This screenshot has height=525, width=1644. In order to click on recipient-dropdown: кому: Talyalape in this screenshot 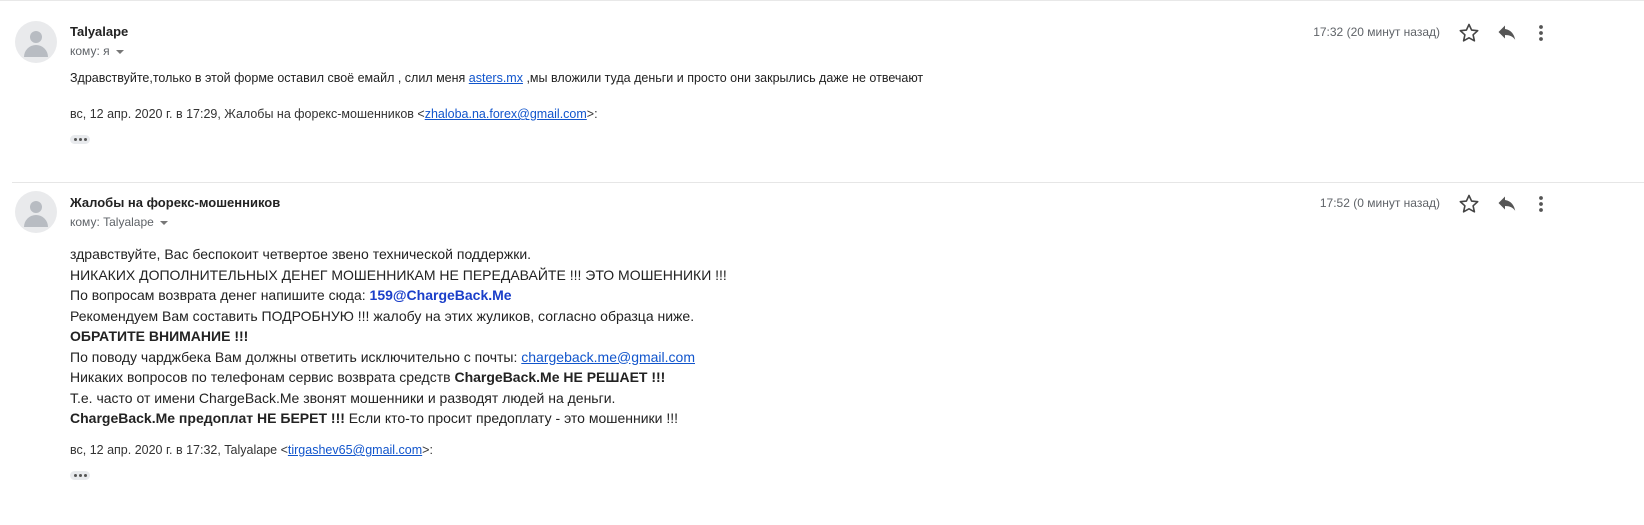, I will do `click(119, 222)`.